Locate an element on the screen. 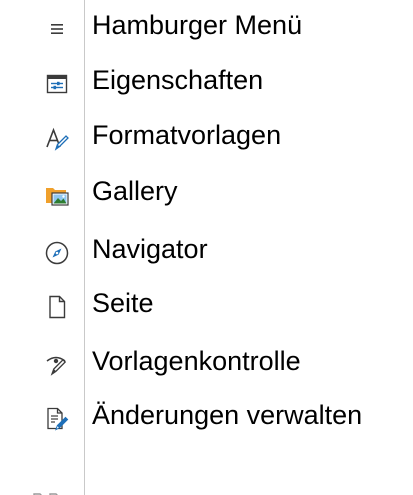 Image resolution: width=413 pixels, height=495 pixels. page-icon is located at coordinates (57, 307).